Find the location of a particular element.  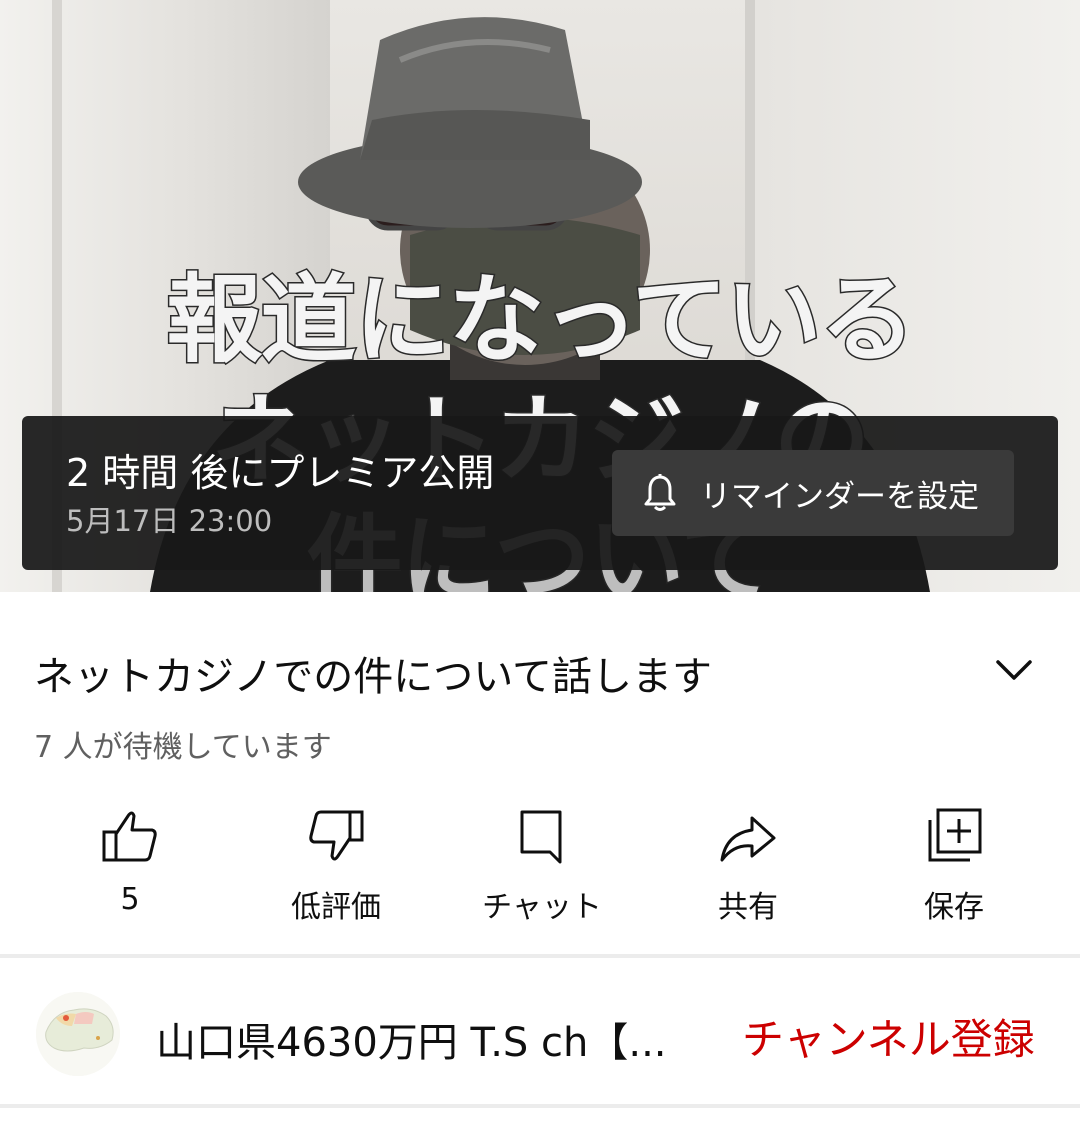

thumbs-down-icon is located at coordinates (336, 835).